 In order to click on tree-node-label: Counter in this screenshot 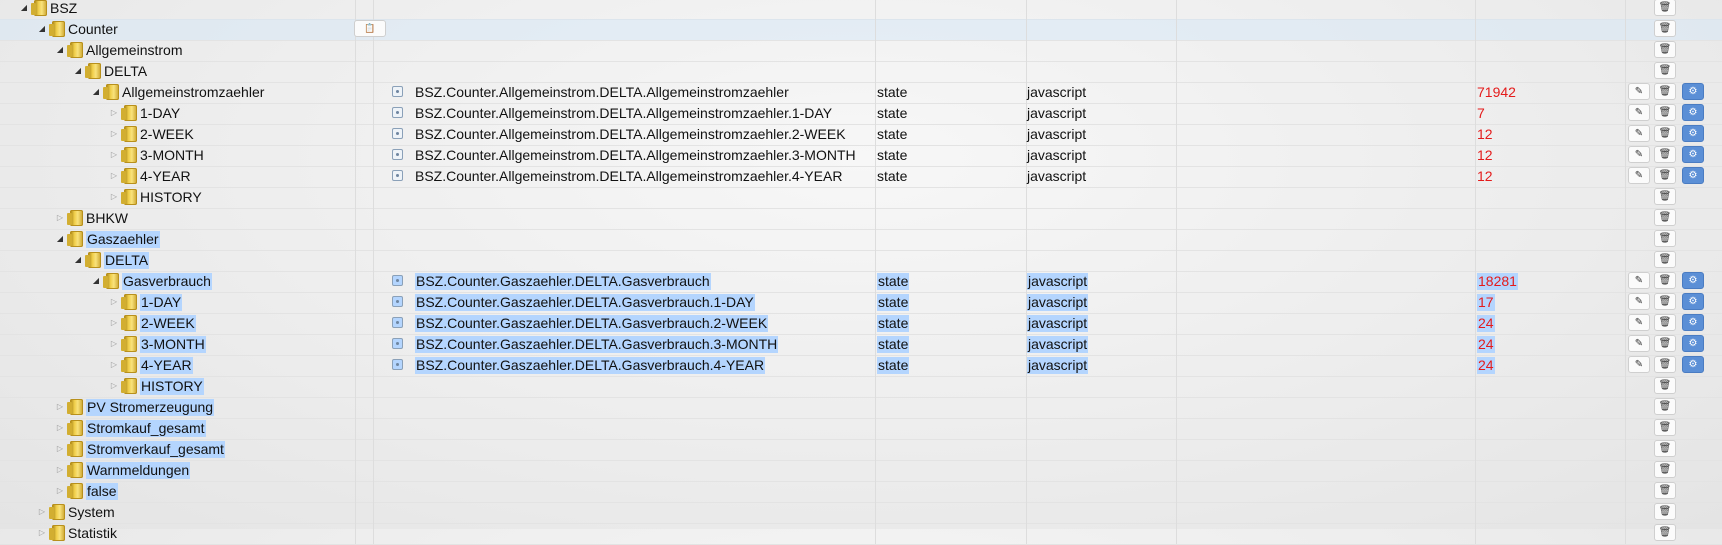, I will do `click(93, 29)`.